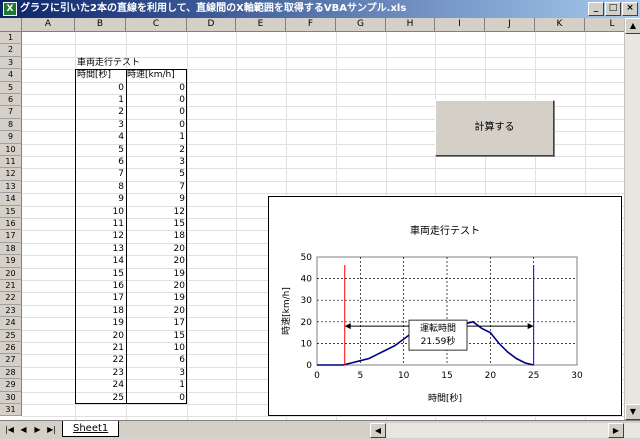 Image resolution: width=640 pixels, height=439 pixels. What do you see at coordinates (156, 199) in the screenshot?
I see `speed-cell: 9` at bounding box center [156, 199].